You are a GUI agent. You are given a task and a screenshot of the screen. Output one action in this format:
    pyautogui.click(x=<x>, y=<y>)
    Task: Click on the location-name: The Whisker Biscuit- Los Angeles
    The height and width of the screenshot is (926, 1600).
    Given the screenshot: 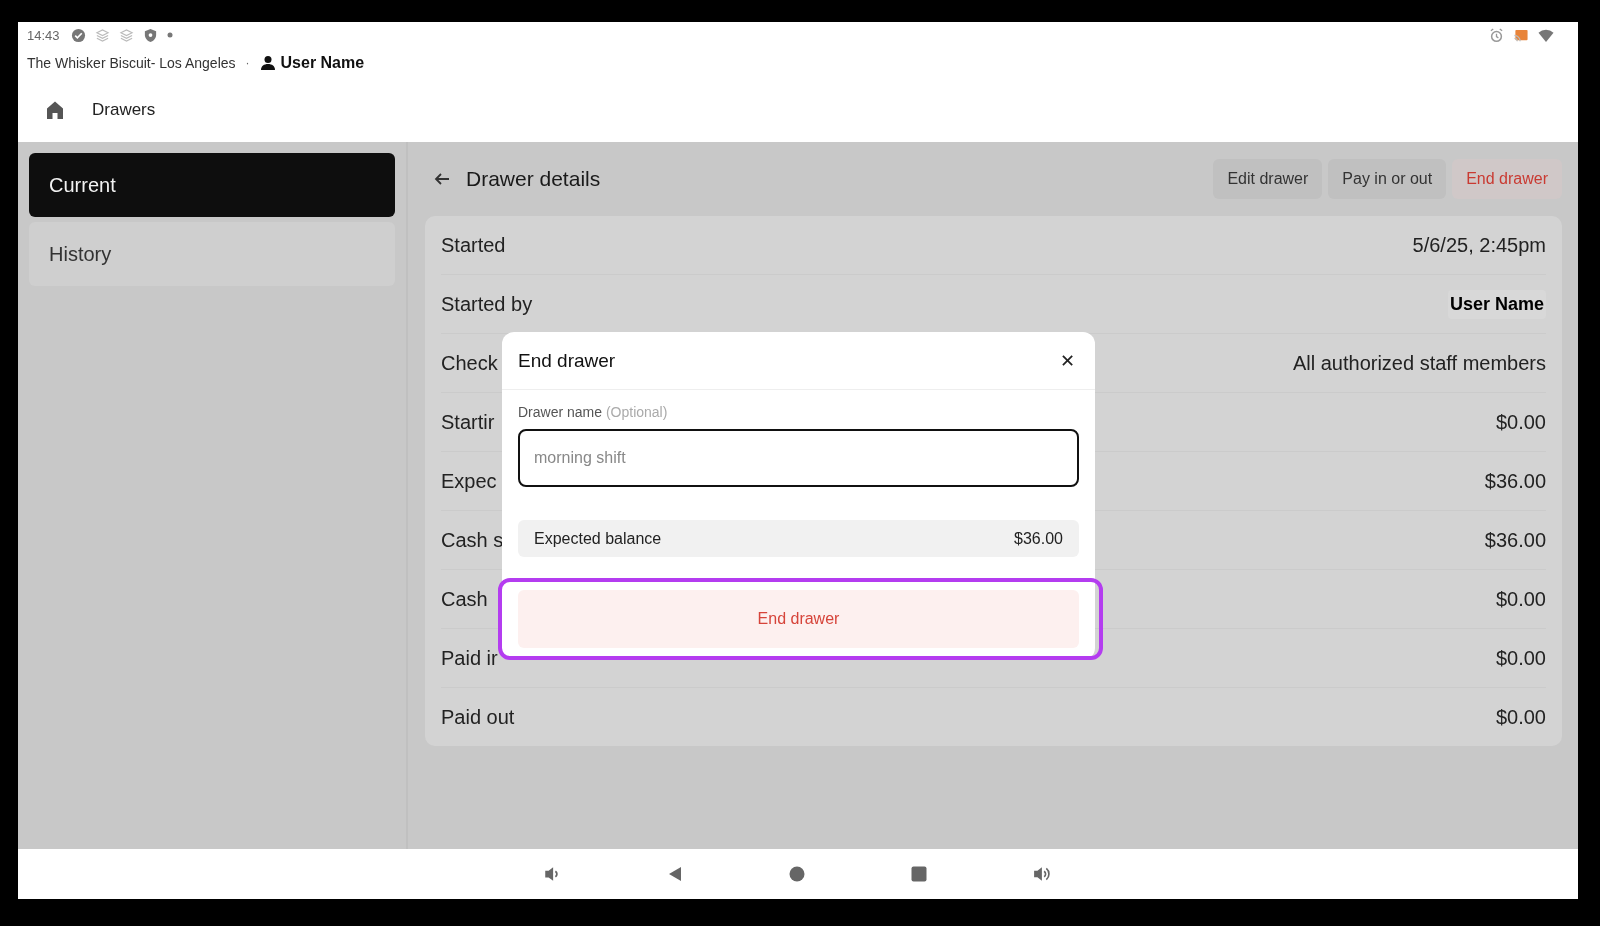 What is the action you would take?
    pyautogui.click(x=131, y=63)
    